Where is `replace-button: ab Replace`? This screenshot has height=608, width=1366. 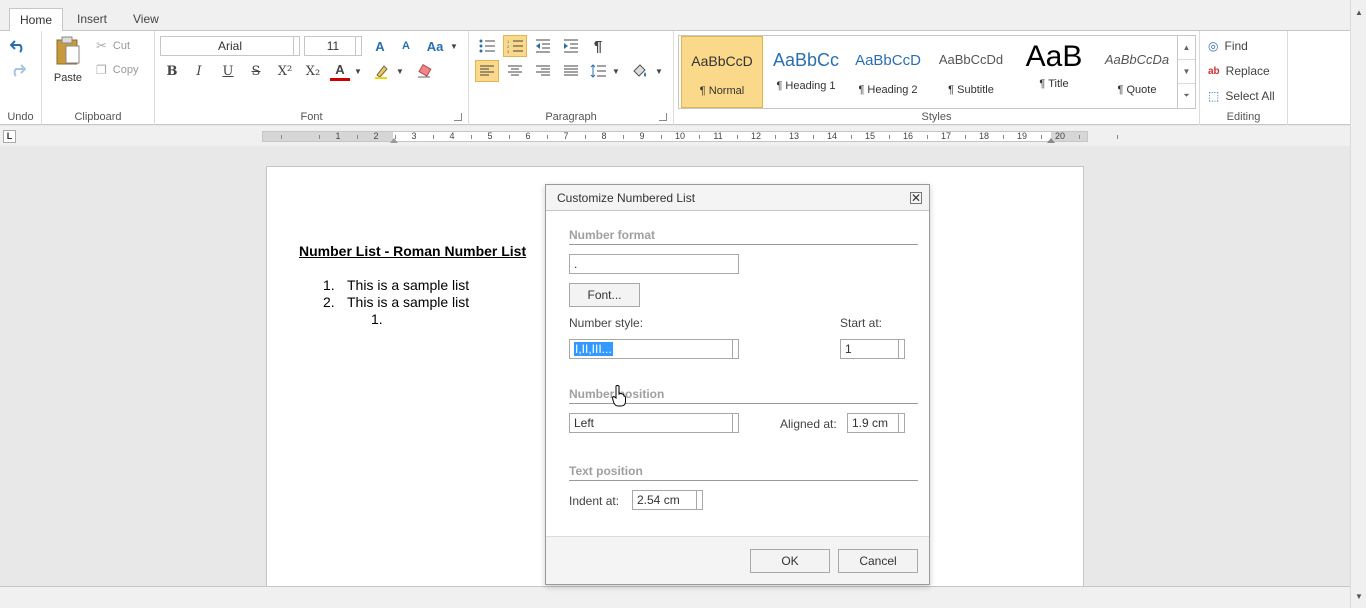 replace-button: ab Replace is located at coordinates (1247, 71).